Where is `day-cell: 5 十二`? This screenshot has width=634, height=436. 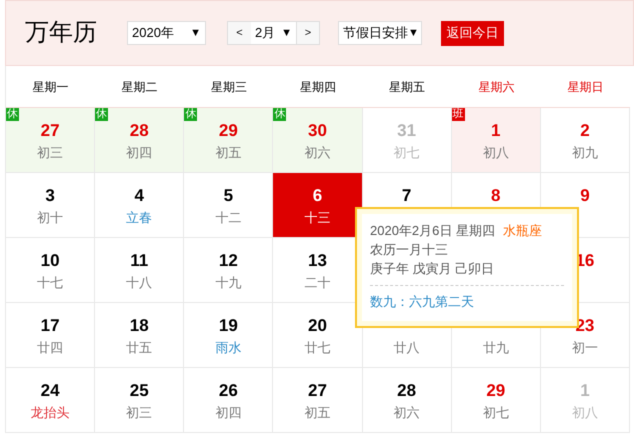
day-cell: 5 十二 is located at coordinates (229, 205).